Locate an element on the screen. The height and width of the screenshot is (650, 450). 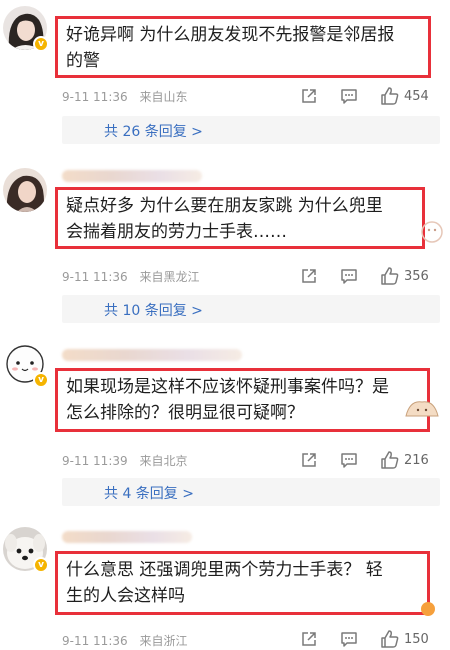
comment-text-line: 怎么排除的？很明显很可疑啊？ is located at coordinates (185, 413).